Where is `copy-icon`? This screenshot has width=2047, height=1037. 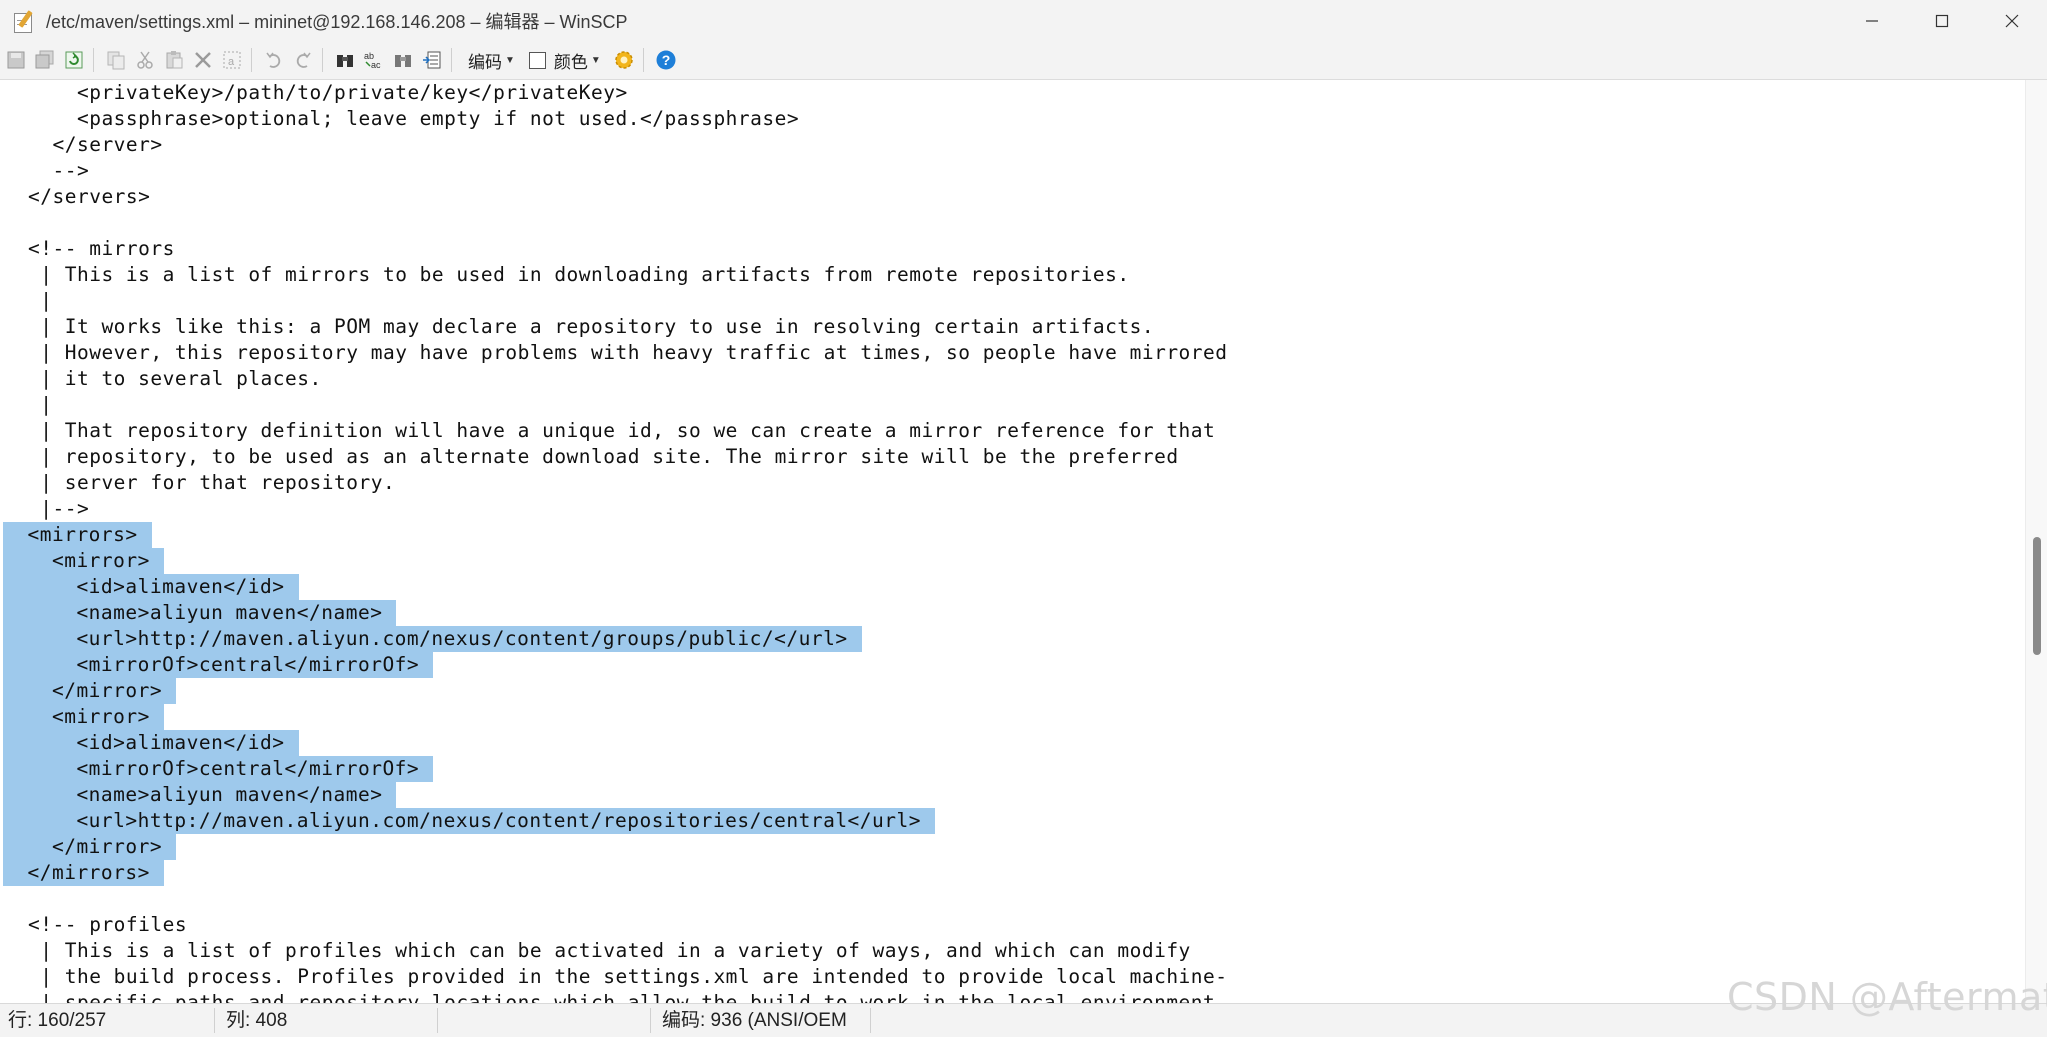 copy-icon is located at coordinates (116, 60).